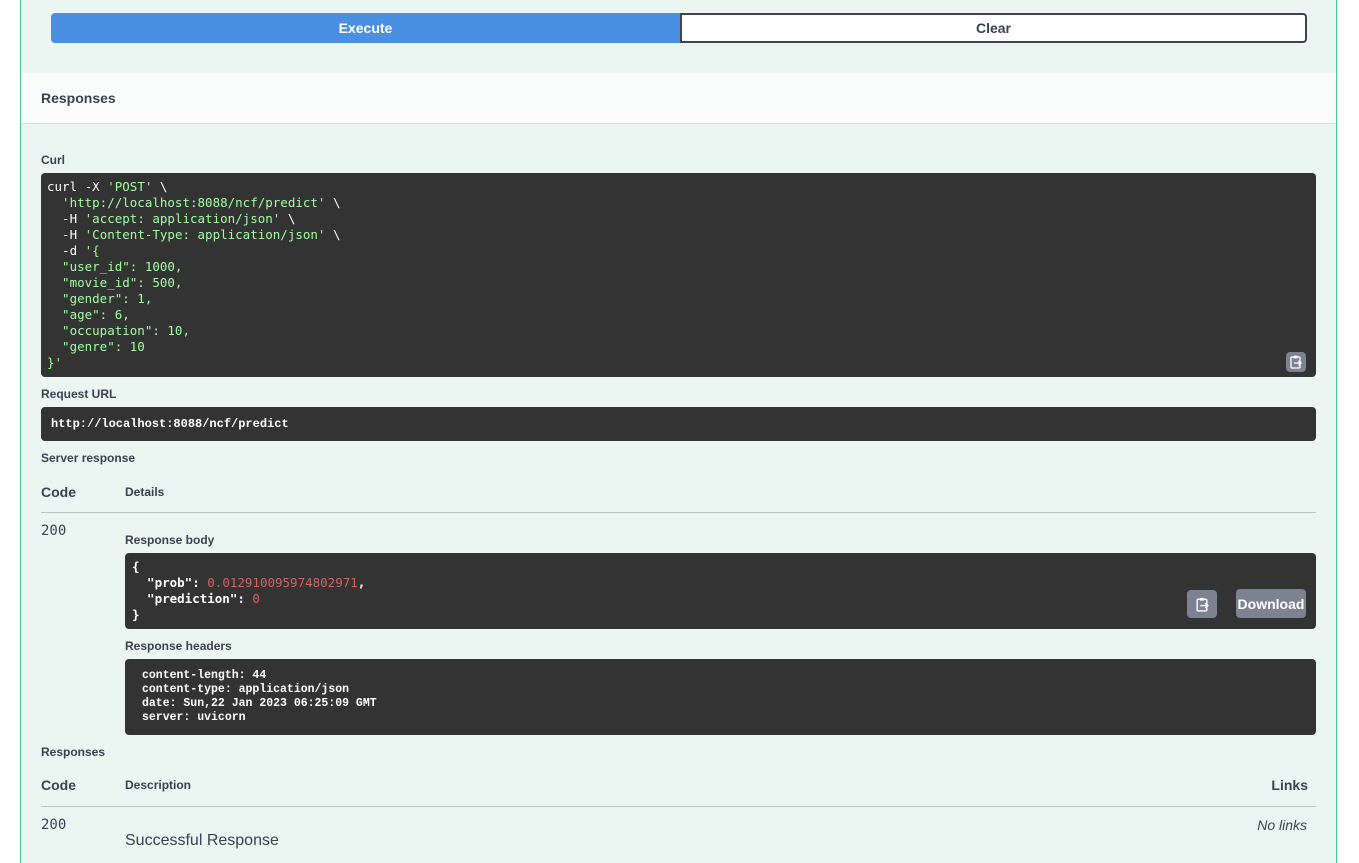  Describe the element at coordinates (678, 315) in the screenshot. I see `curl-line: "age": 6,` at that location.